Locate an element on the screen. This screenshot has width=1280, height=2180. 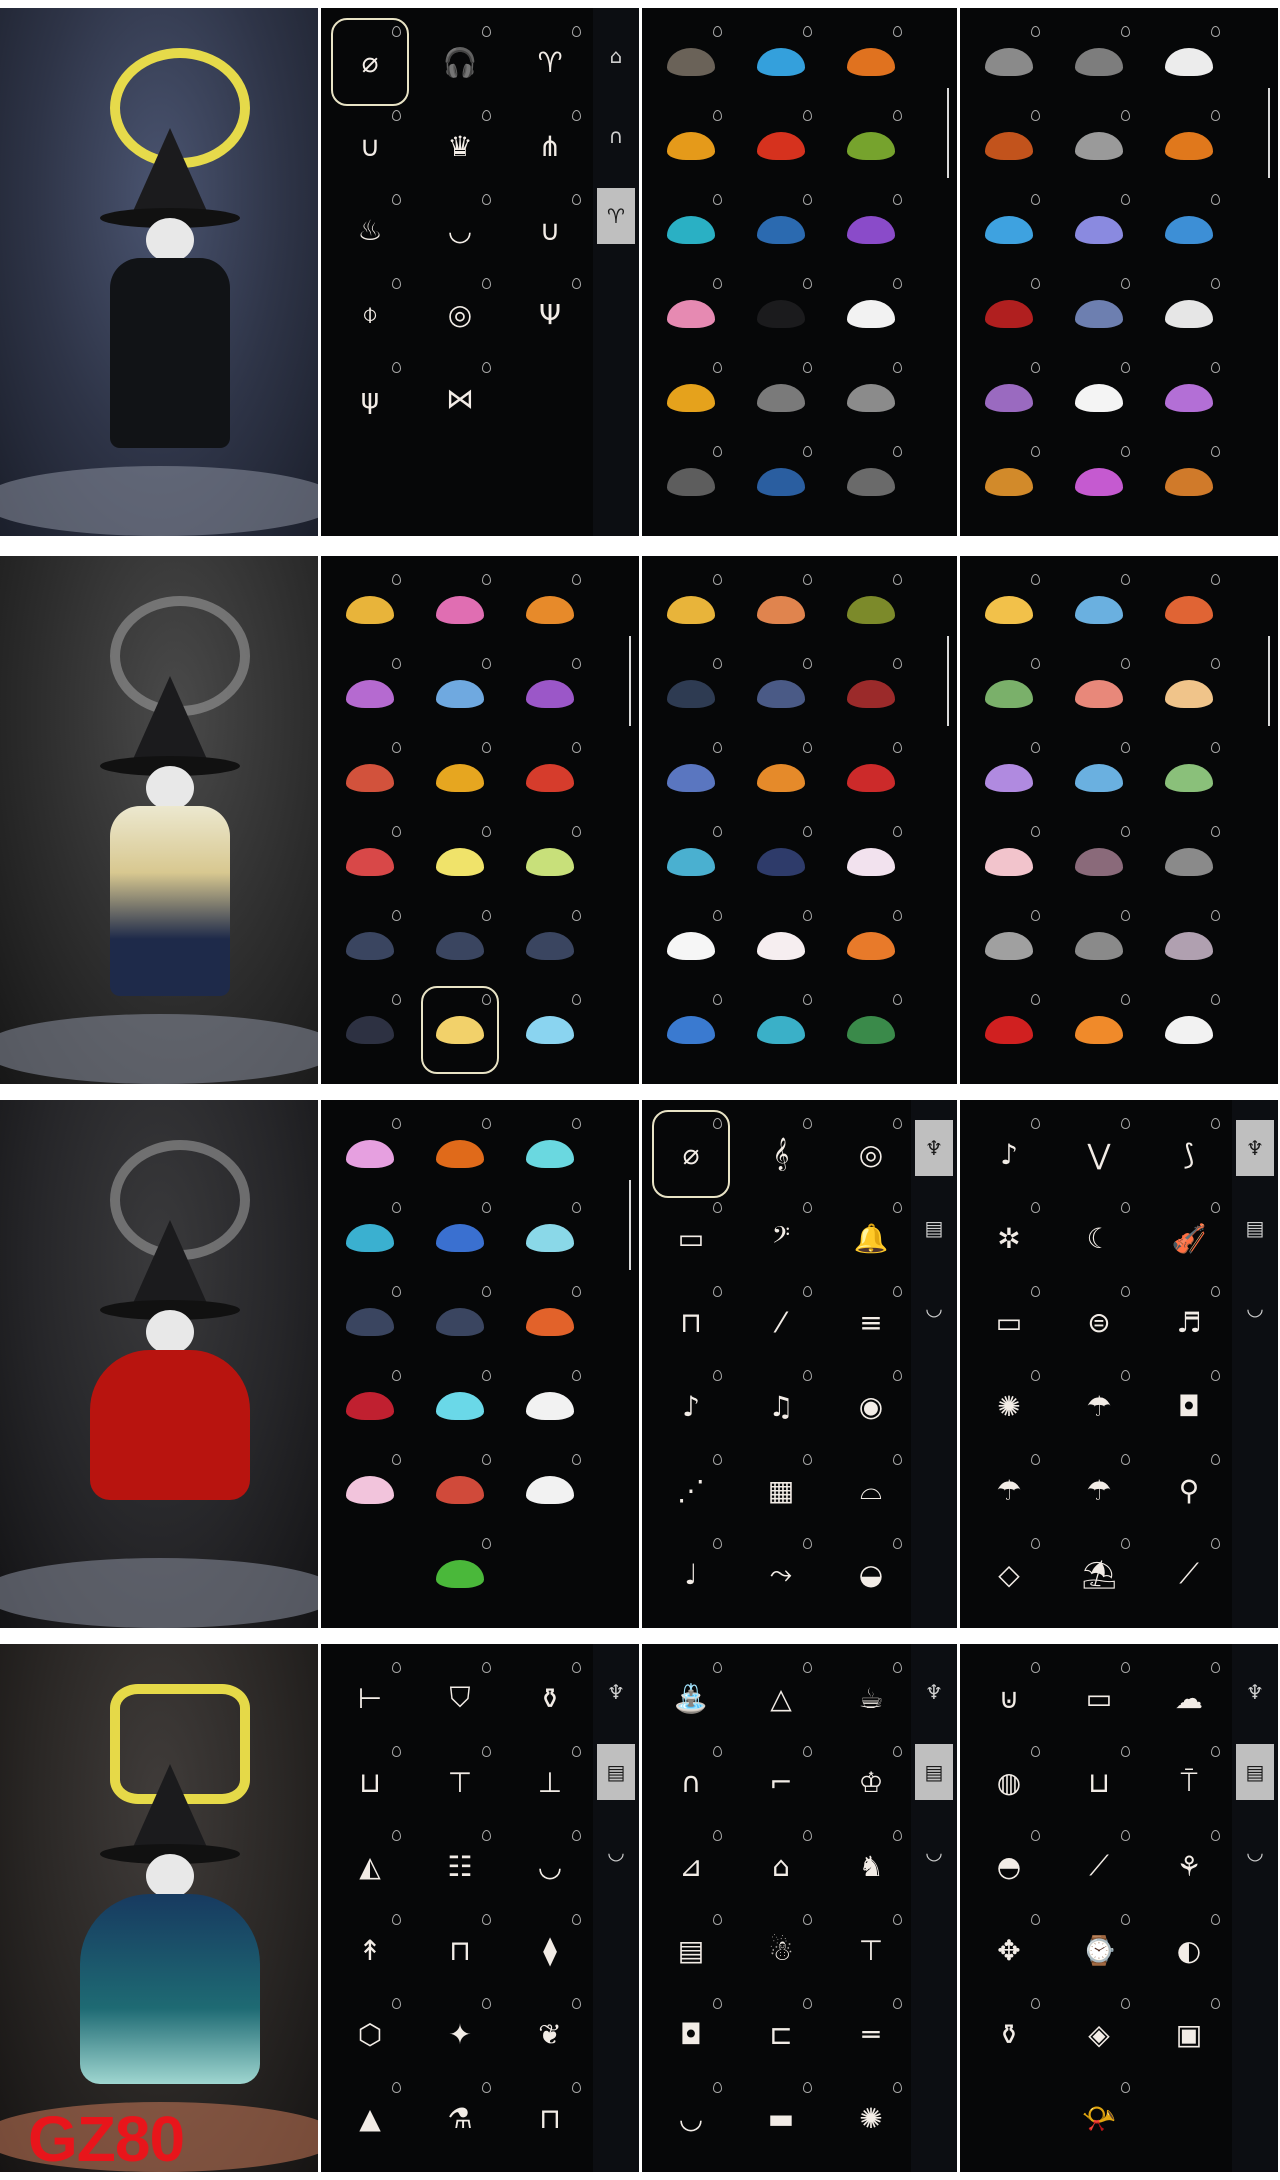
item-slot: ◭ is located at coordinates (370, 1866).